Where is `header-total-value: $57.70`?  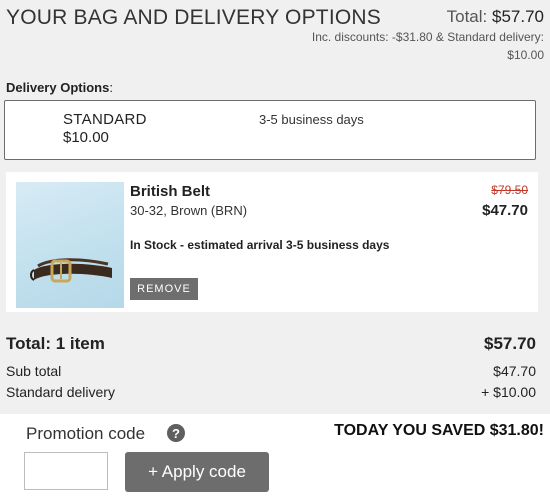
header-total-value: $57.70 is located at coordinates (518, 16).